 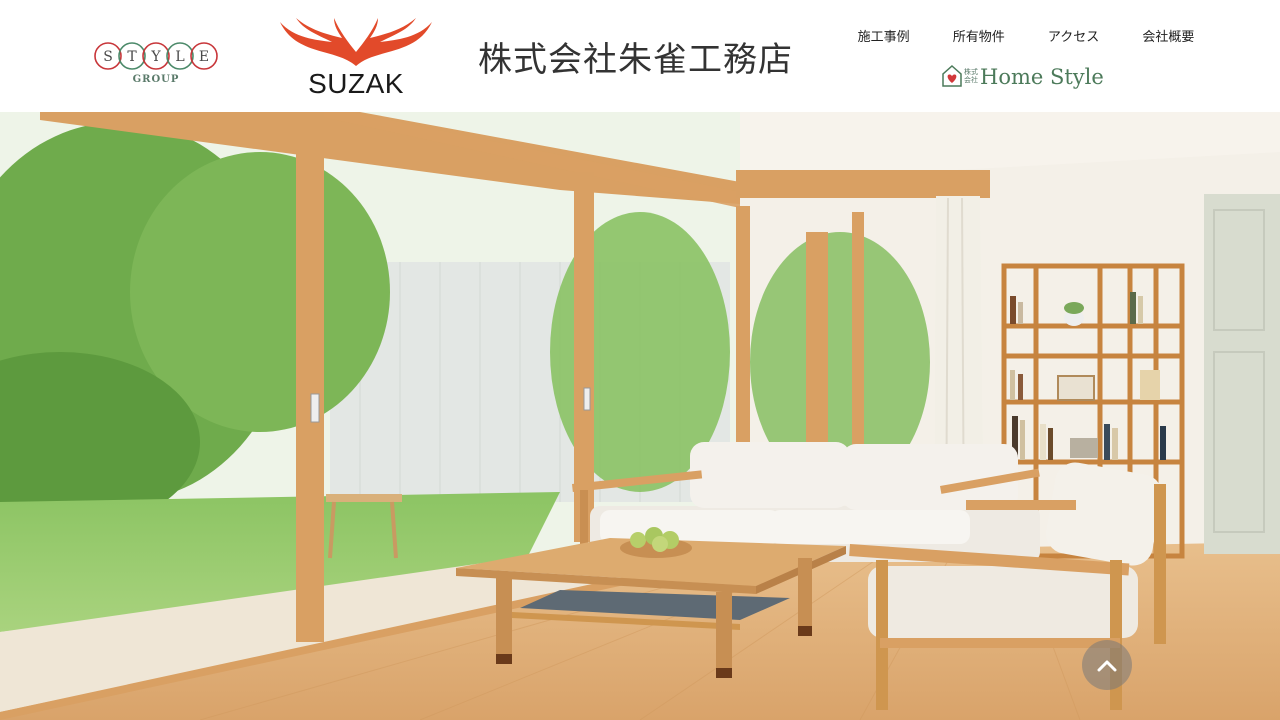 I want to click on style-group-label: GROUP, so click(x=156, y=79).